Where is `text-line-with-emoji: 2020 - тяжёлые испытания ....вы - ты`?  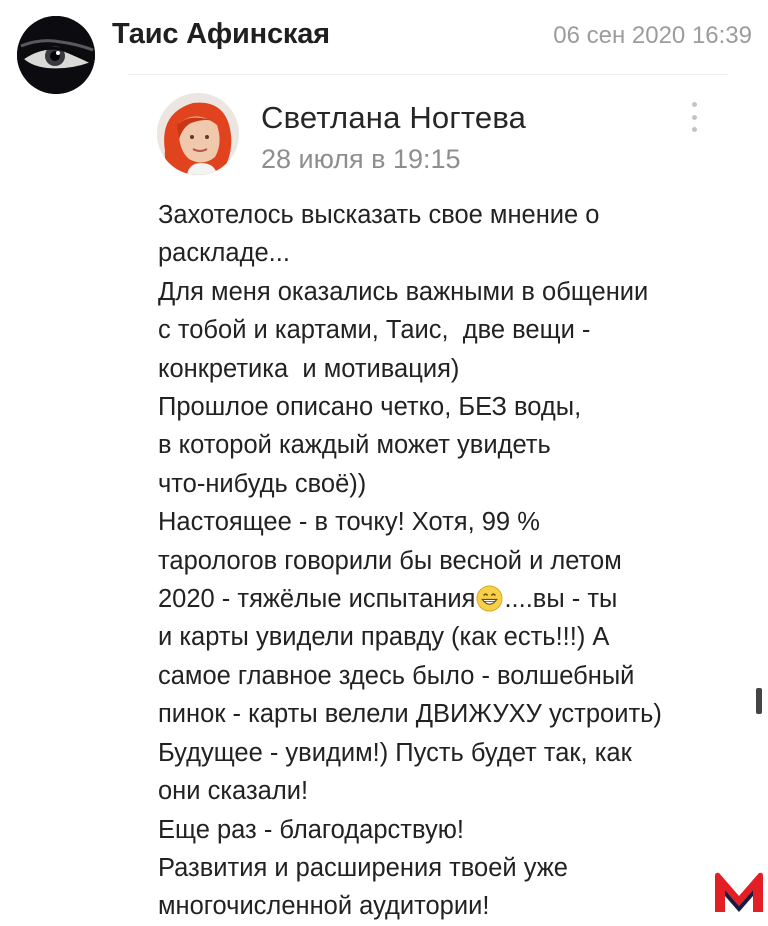 text-line-with-emoji: 2020 - тяжёлые испытания ....вы - ты is located at coordinates (435, 599).